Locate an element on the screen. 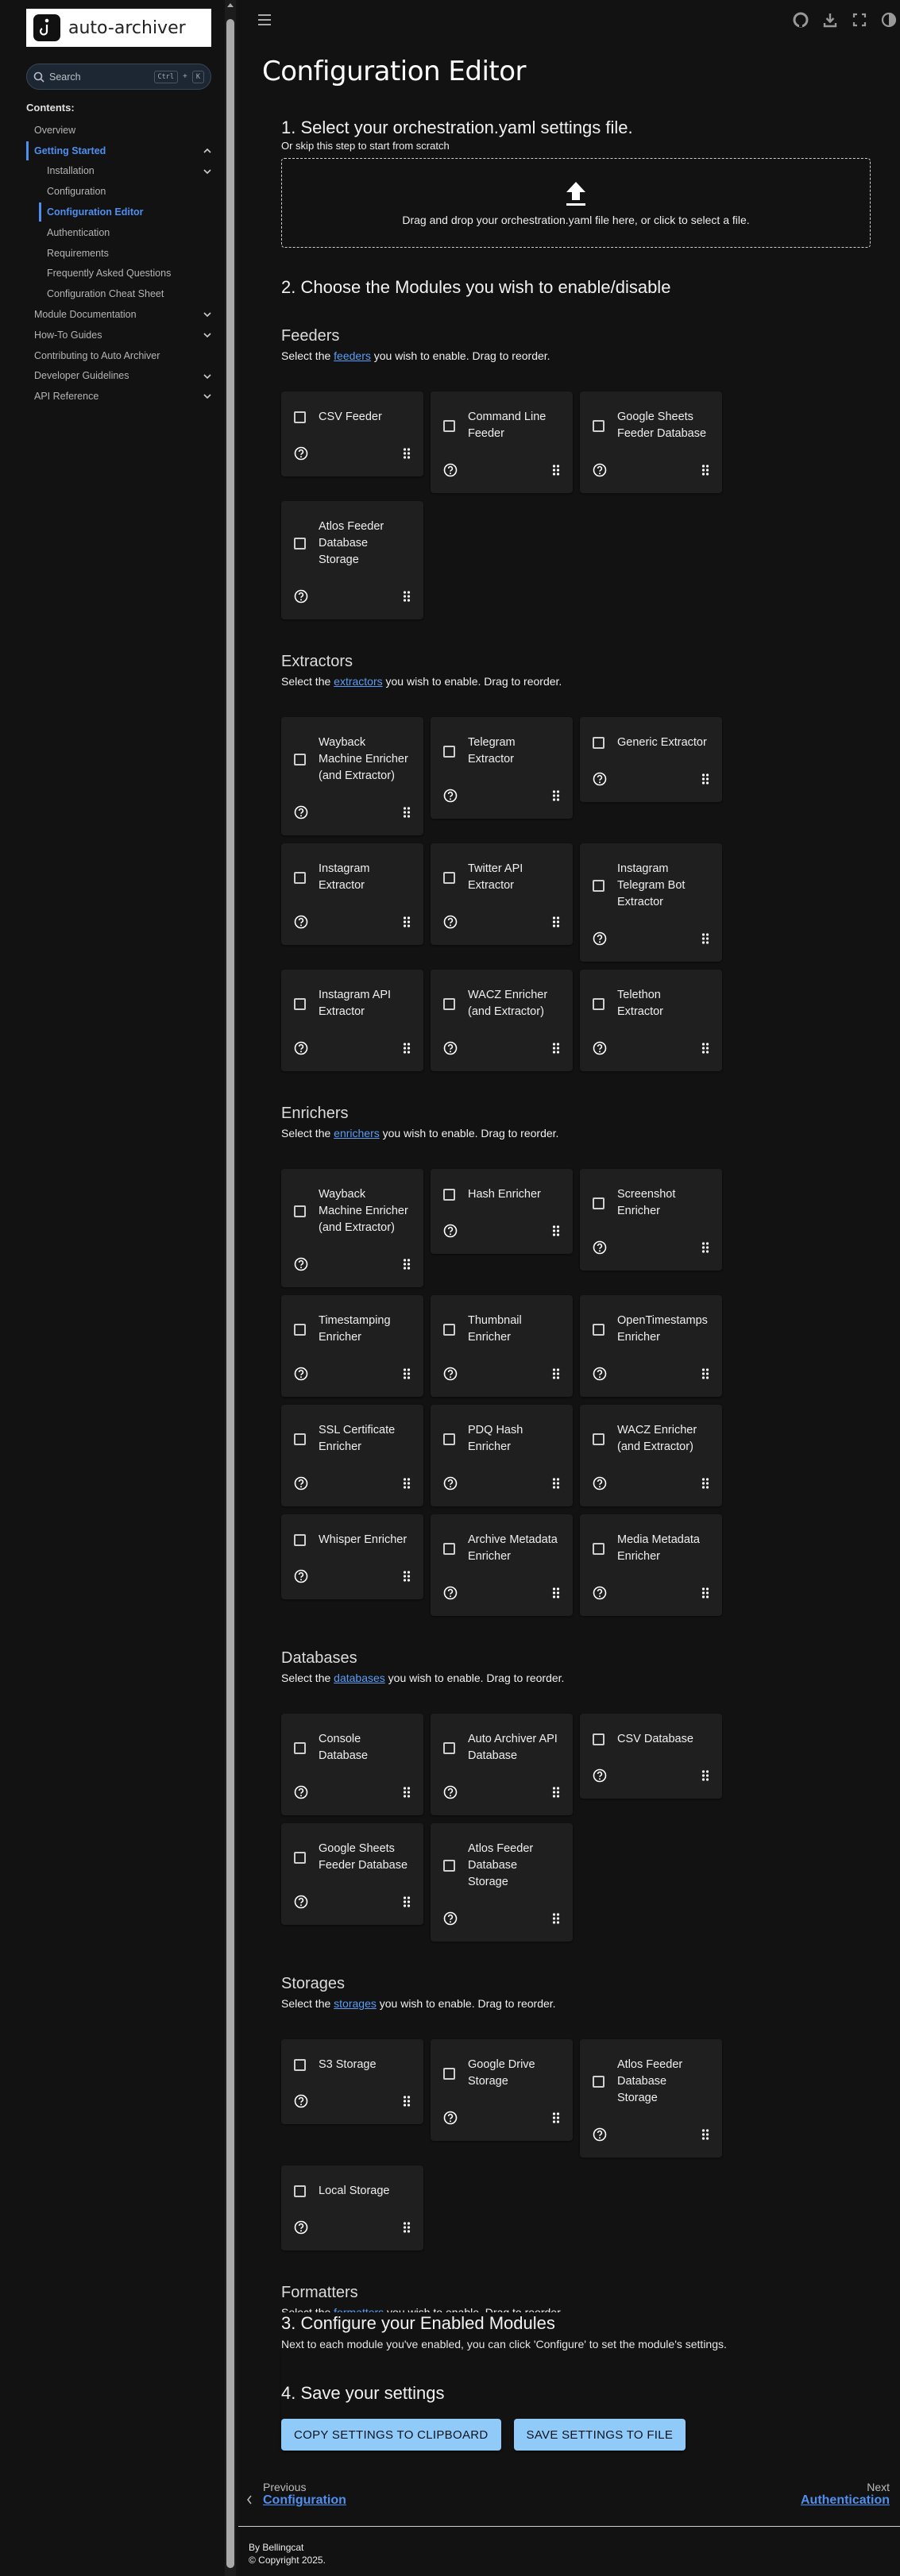  sidebar-item: Module Documentation is located at coordinates (122, 314).